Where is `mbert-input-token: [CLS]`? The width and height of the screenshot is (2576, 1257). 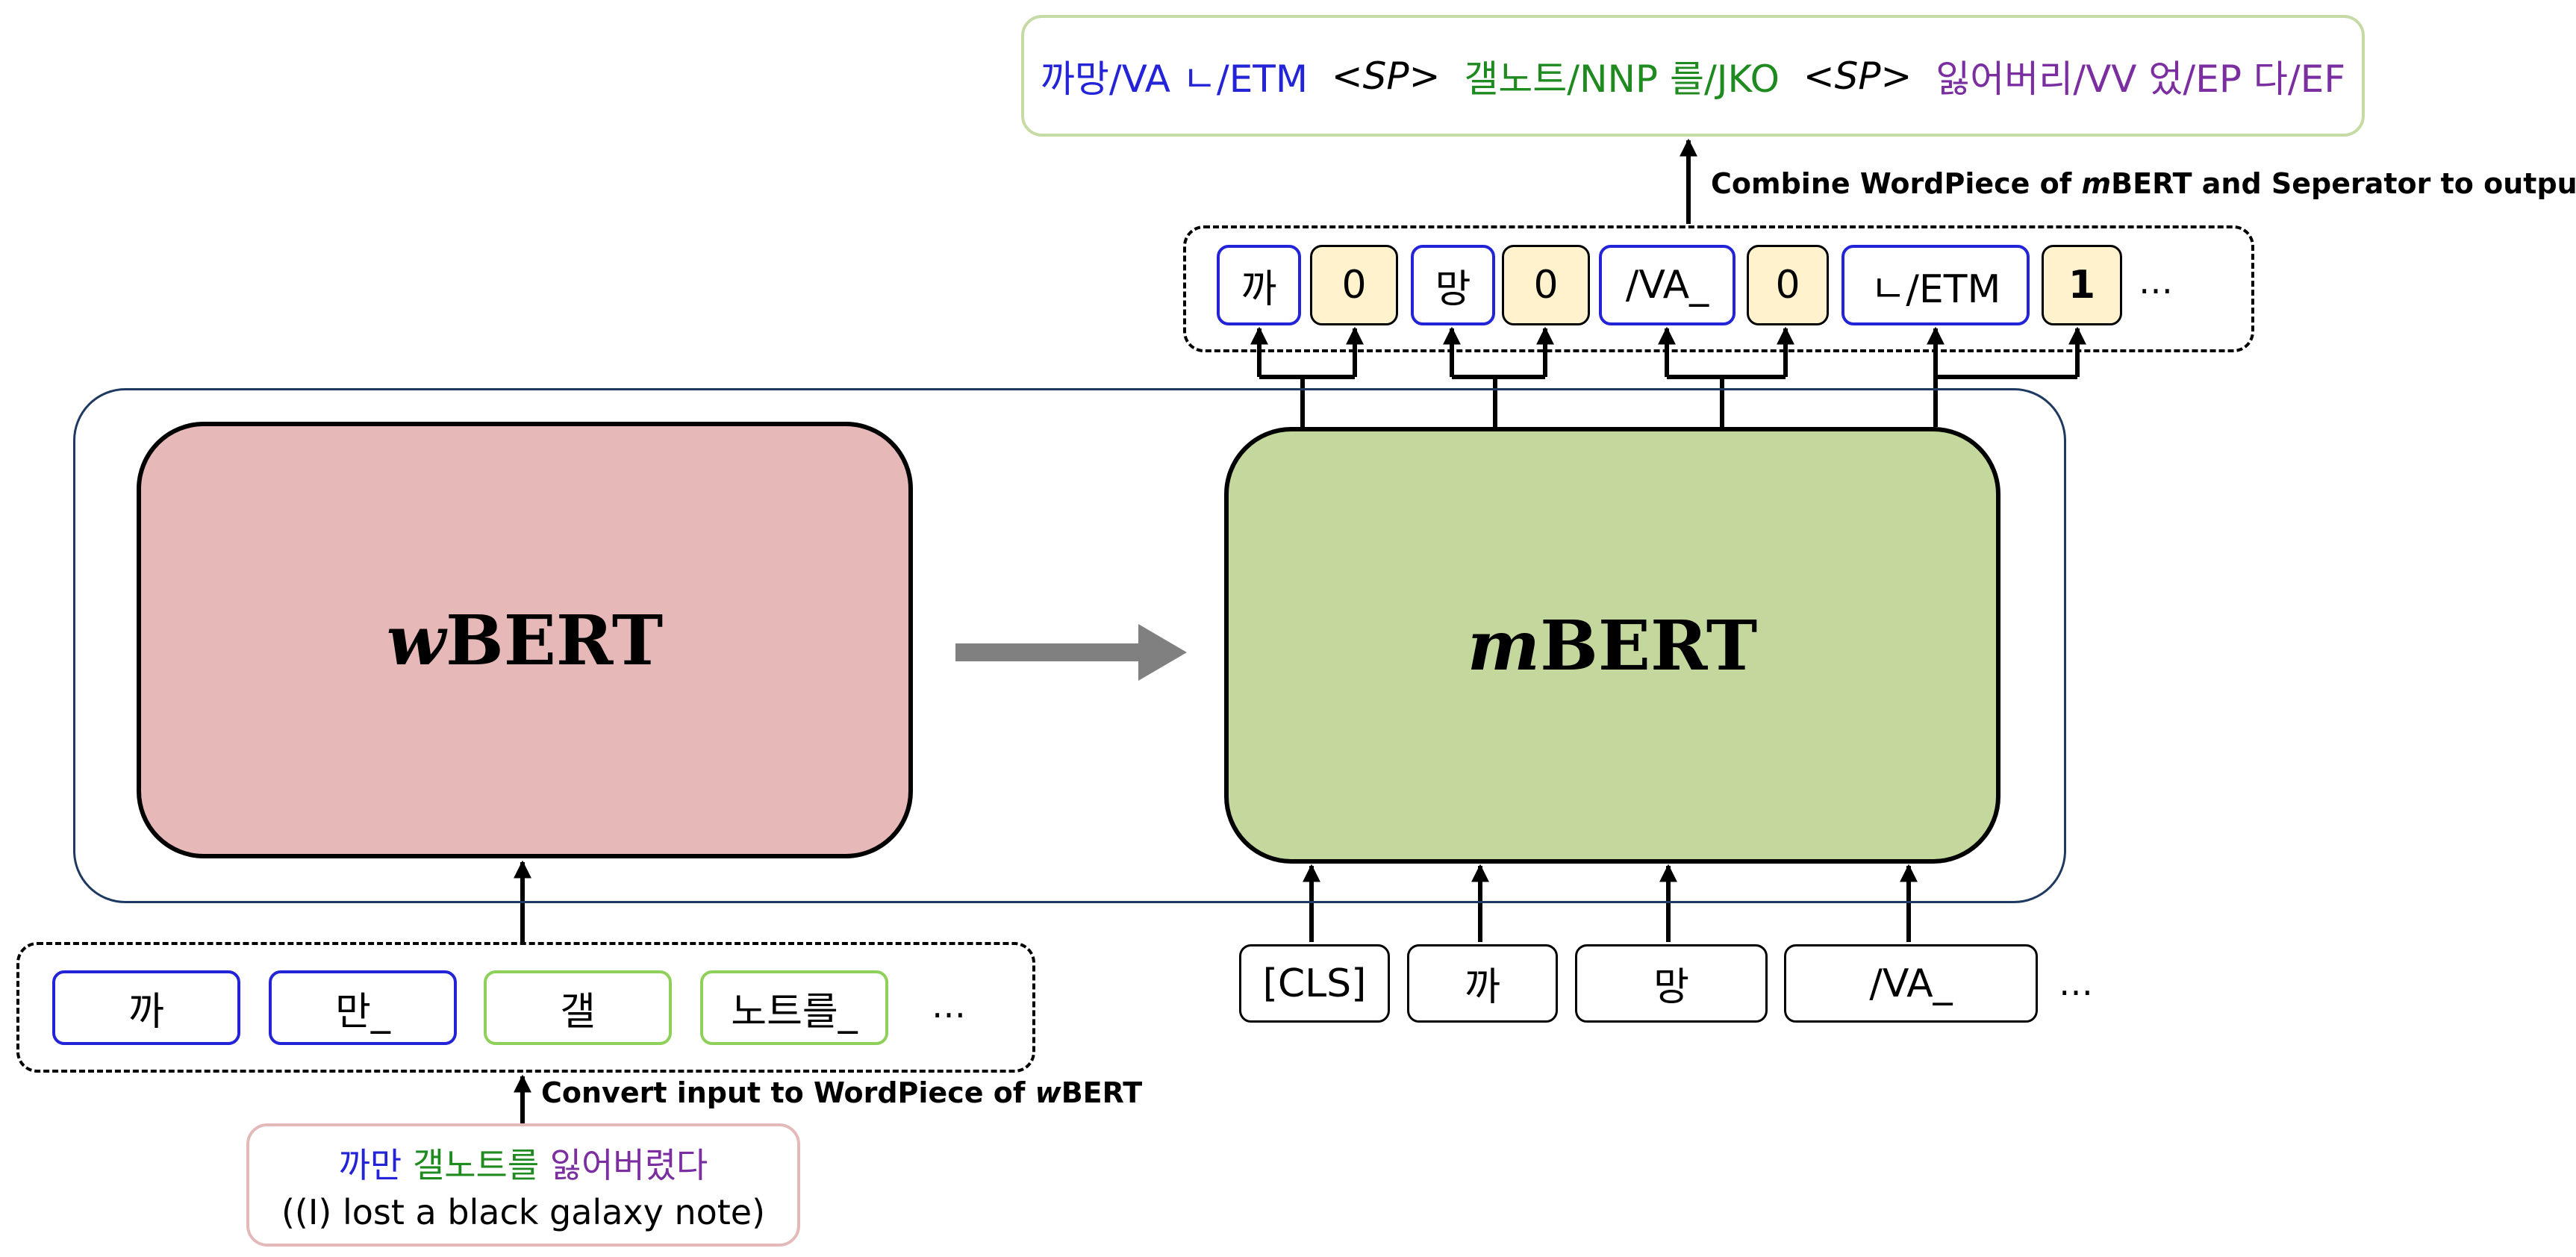 mbert-input-token: [CLS] is located at coordinates (1314, 984).